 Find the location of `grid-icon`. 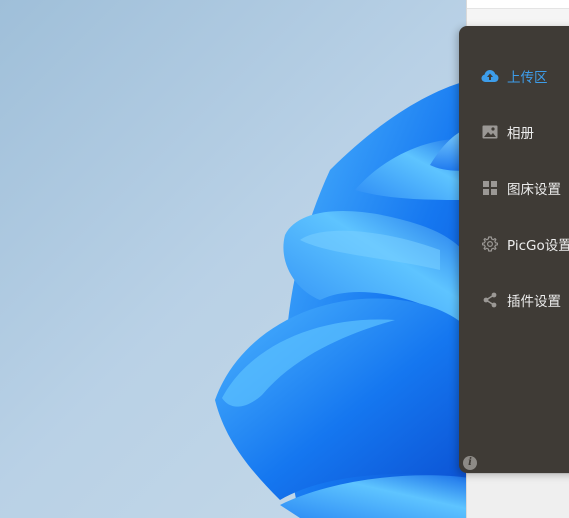

grid-icon is located at coordinates (490, 188).